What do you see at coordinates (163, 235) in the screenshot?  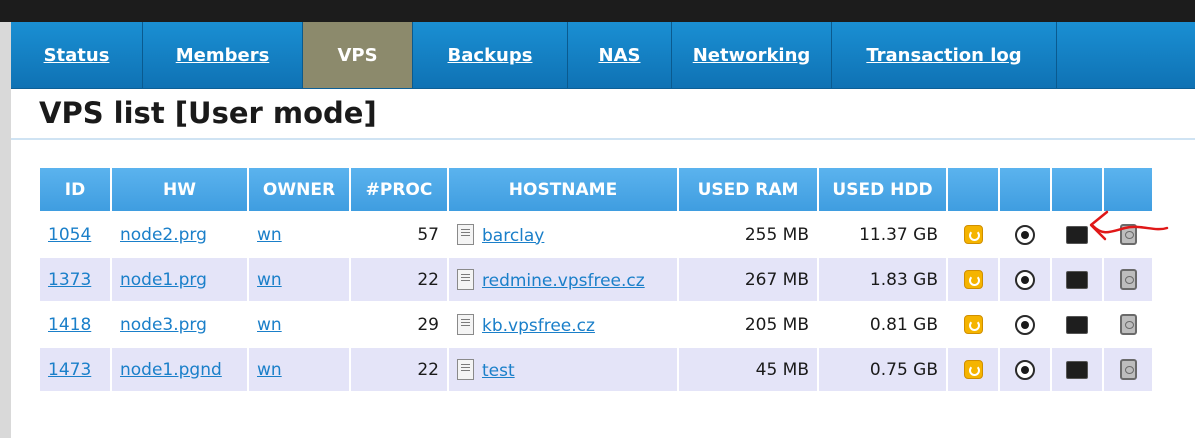 I see `hw-node-link: node2.prg` at bounding box center [163, 235].